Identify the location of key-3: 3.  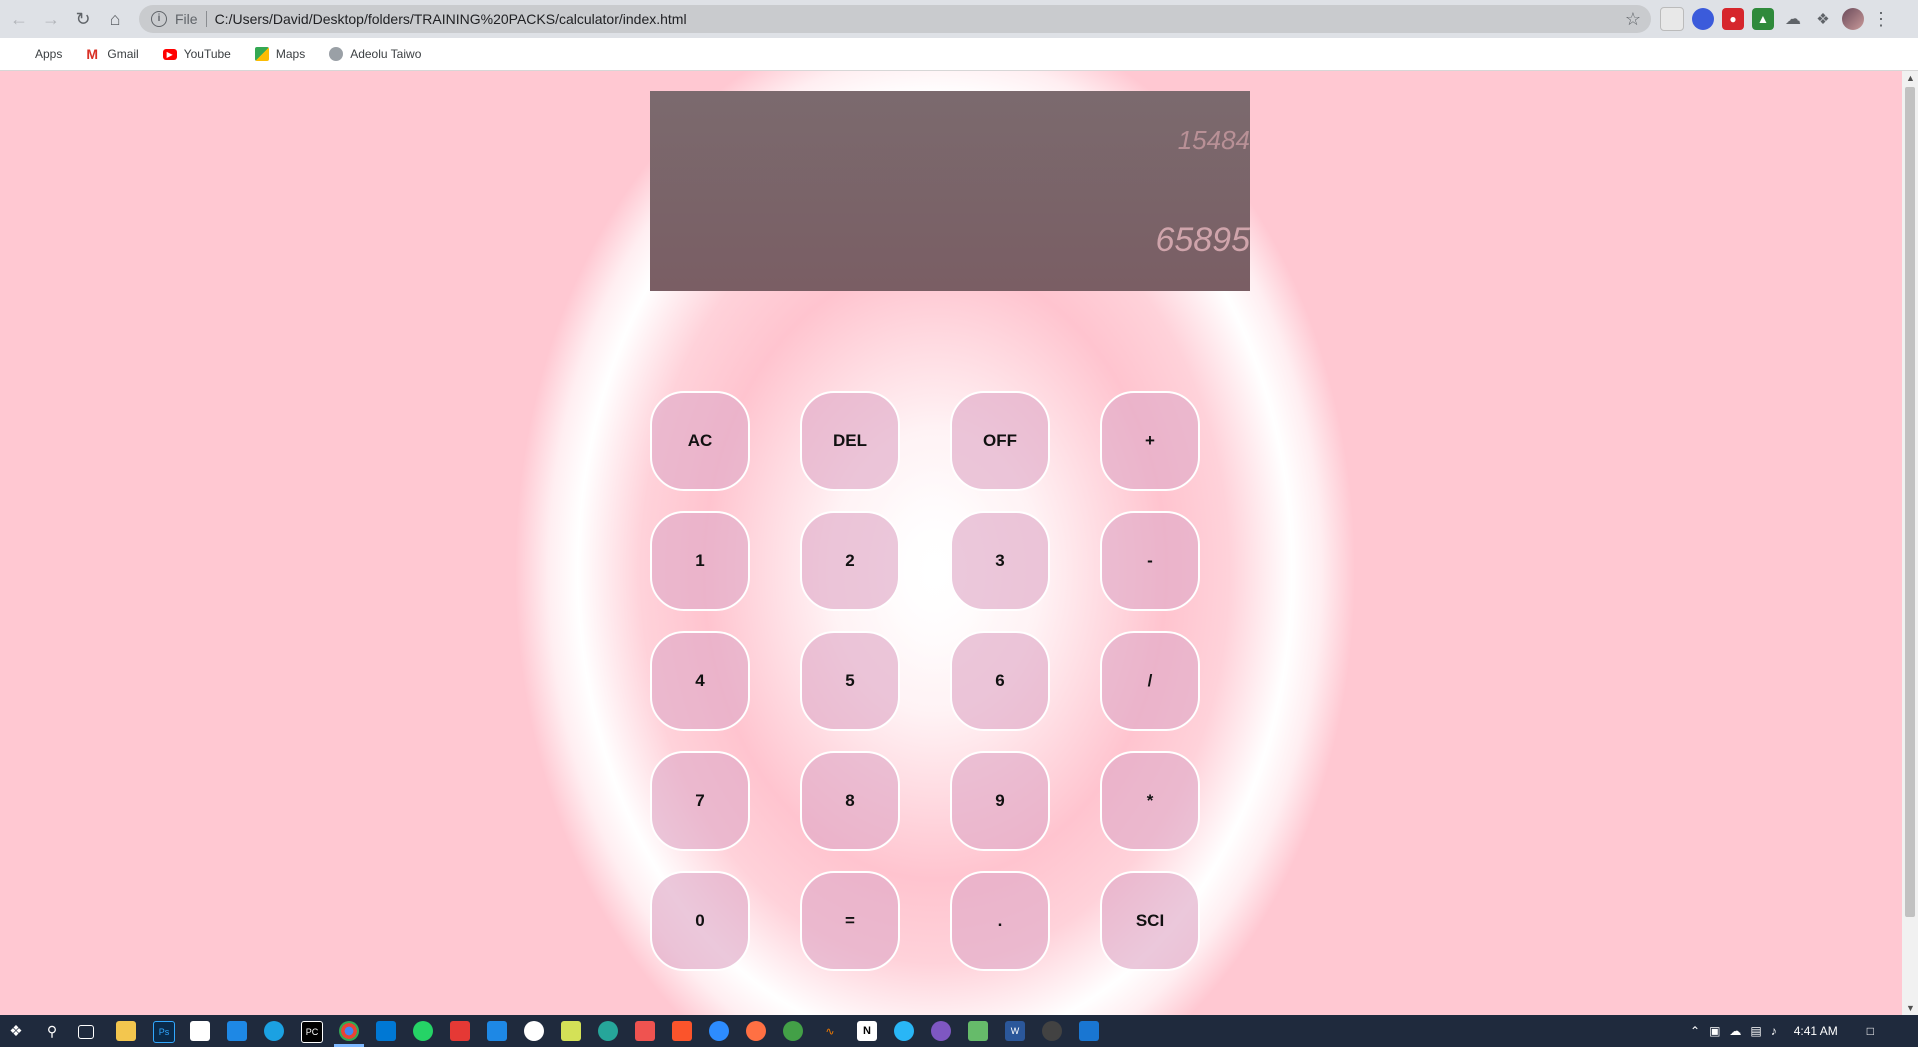
(1000, 561).